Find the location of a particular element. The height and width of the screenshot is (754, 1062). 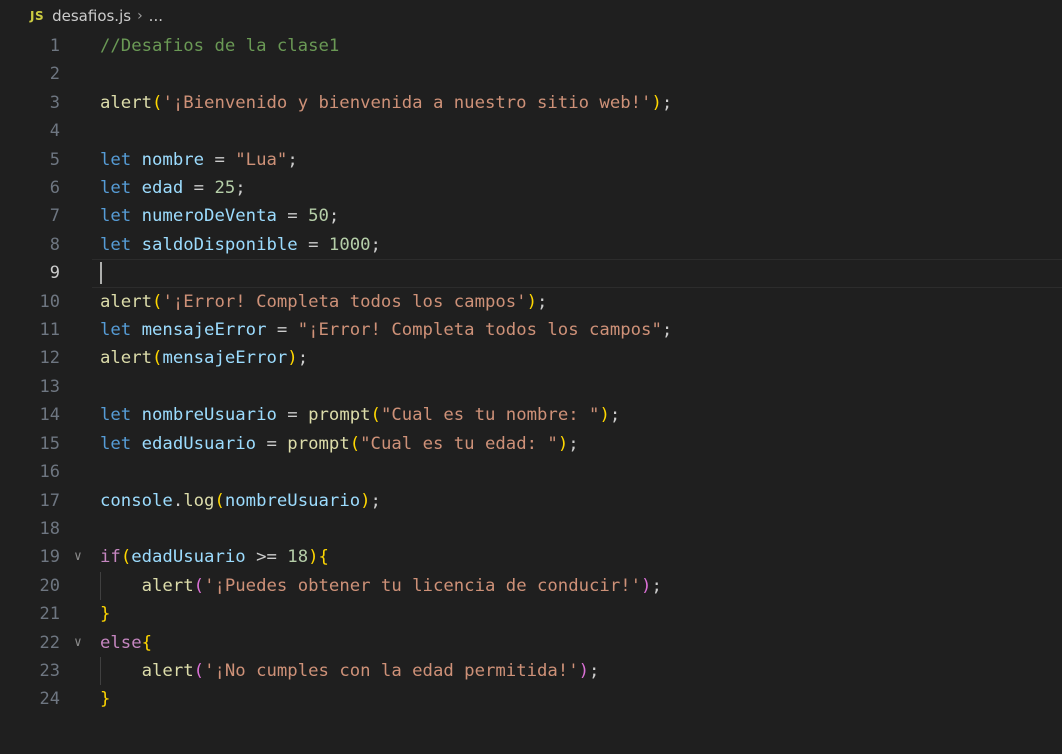

code-line: 13 is located at coordinates (531, 387).